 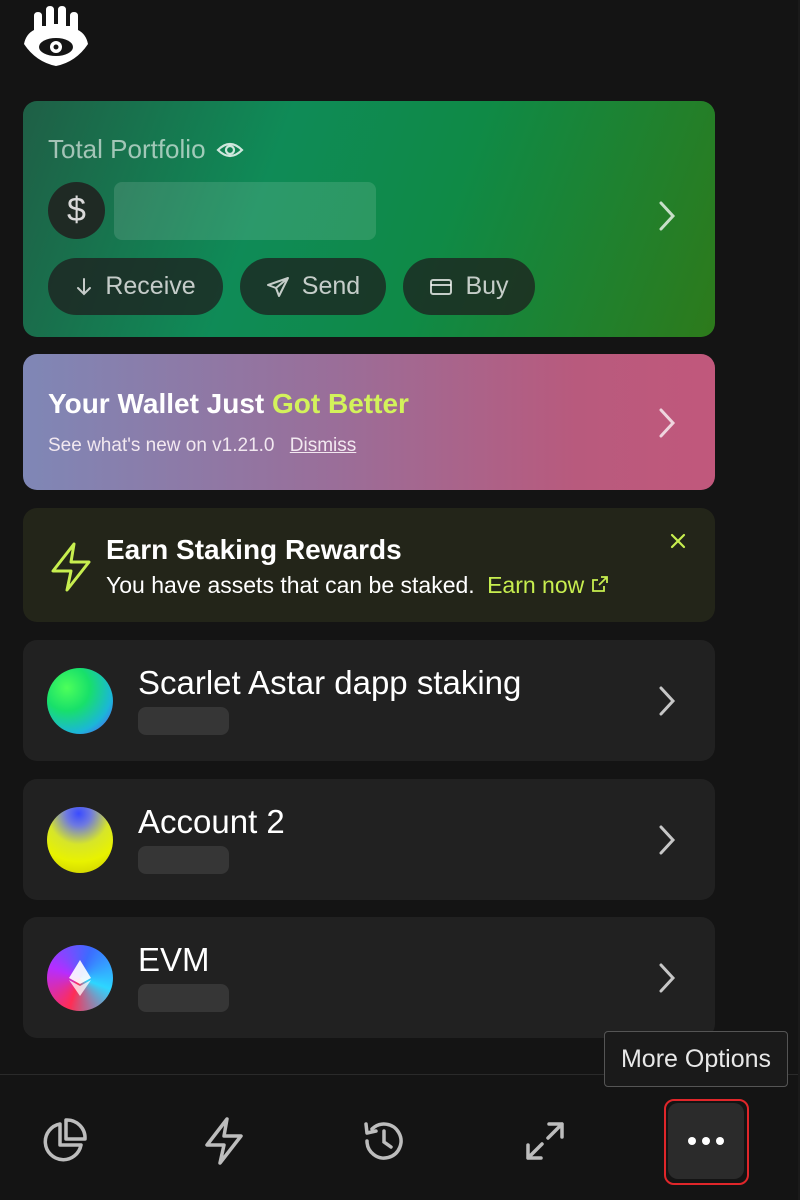 I want to click on nav-history-button, so click(x=384, y=1141).